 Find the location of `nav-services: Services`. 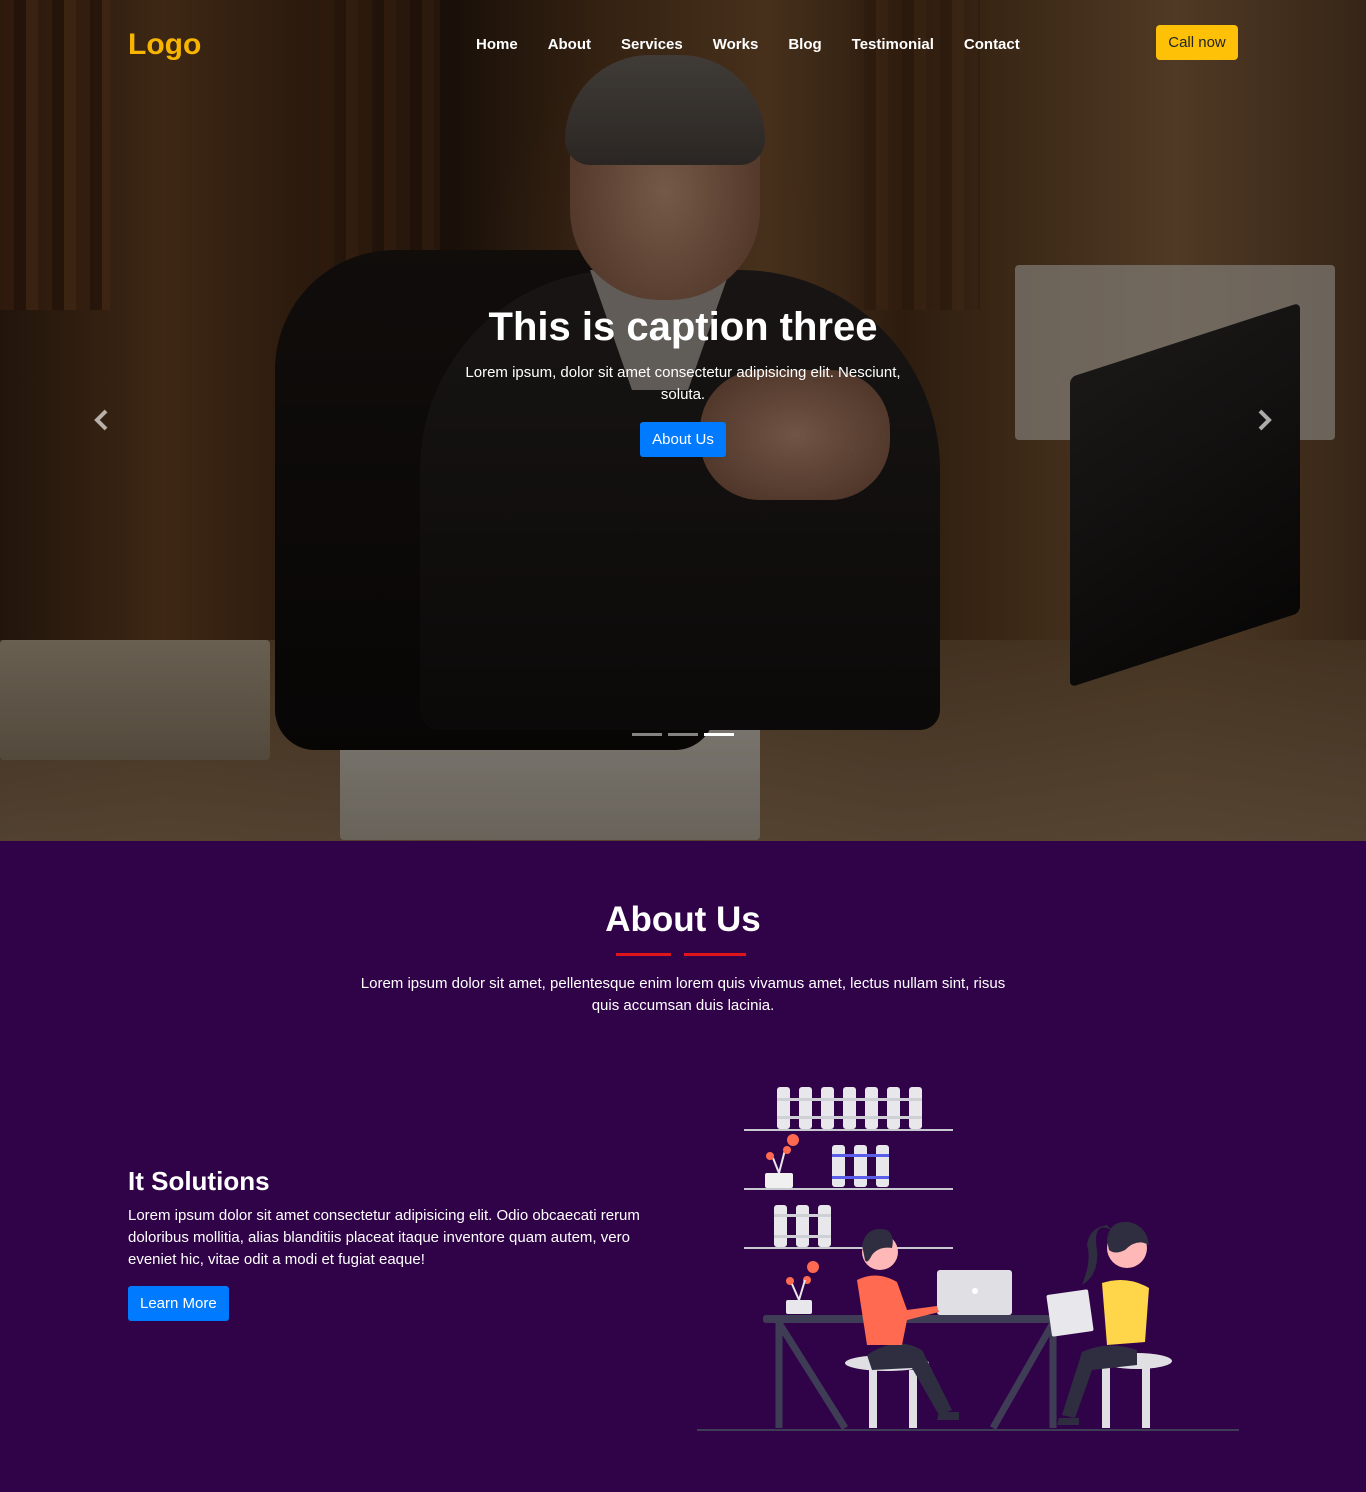

nav-services: Services is located at coordinates (652, 44).